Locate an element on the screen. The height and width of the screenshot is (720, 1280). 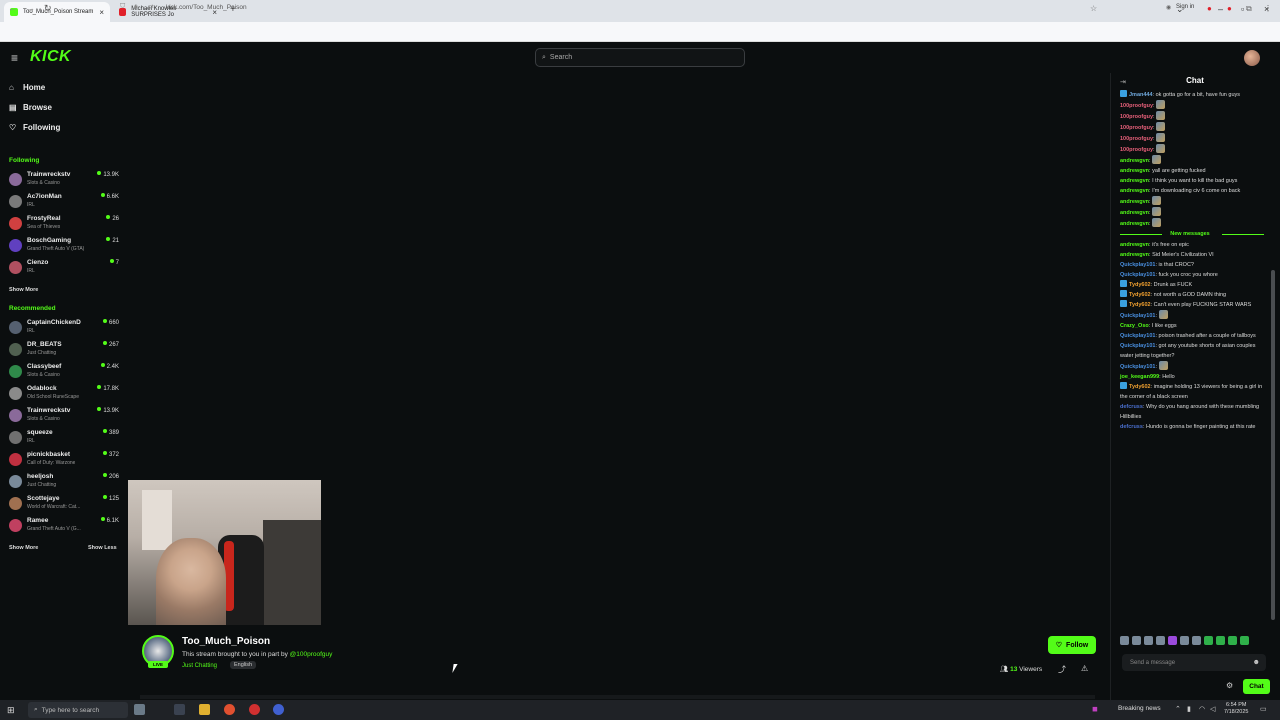
firefox-icon is located at coordinates (229, 709).